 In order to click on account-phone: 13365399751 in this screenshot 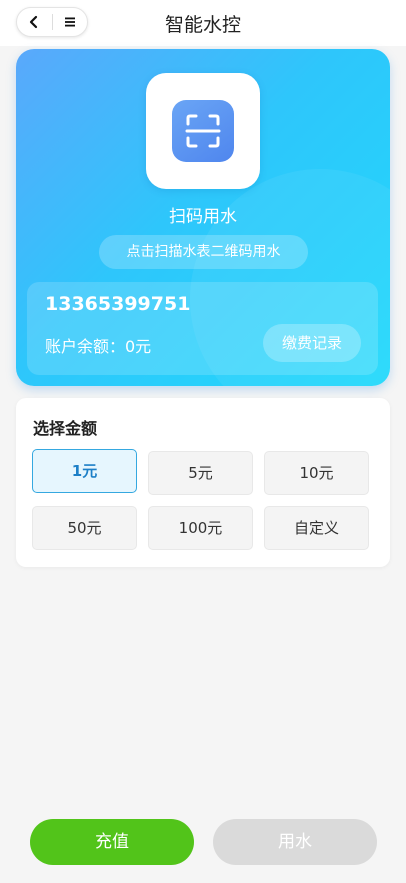, I will do `click(118, 304)`.